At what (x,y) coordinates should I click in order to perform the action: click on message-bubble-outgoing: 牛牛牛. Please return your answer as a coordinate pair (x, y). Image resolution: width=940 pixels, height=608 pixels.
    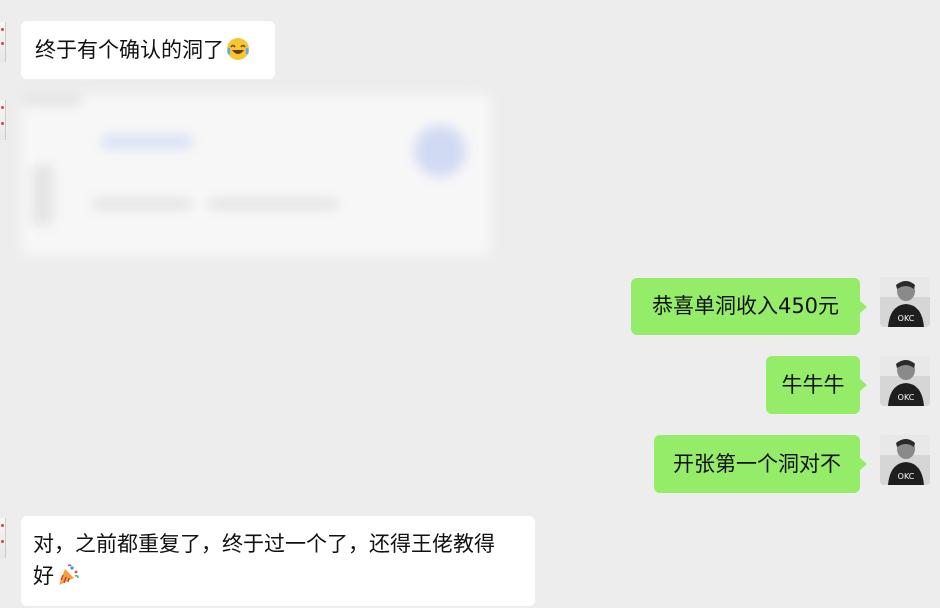
    Looking at the image, I should click on (816, 385).